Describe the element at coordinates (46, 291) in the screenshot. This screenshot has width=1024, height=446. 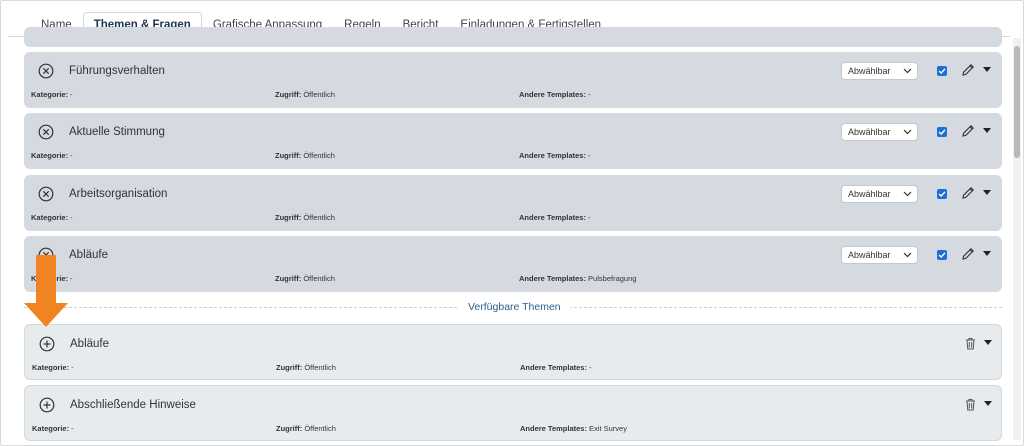
I see `orange-arrow-icon` at that location.